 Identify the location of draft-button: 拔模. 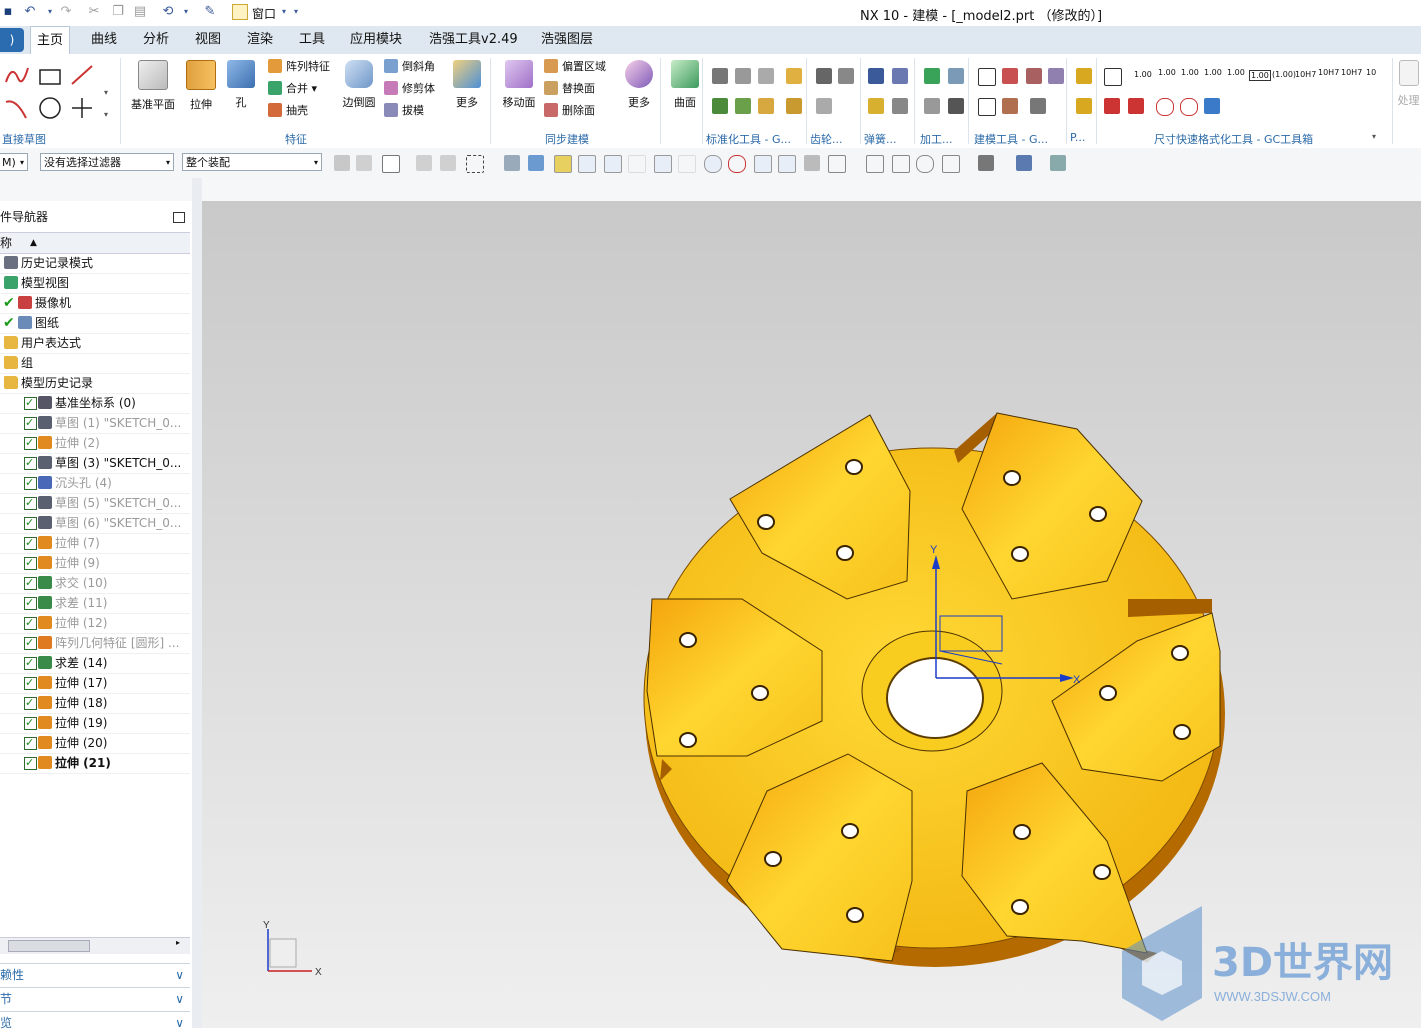
(404, 111).